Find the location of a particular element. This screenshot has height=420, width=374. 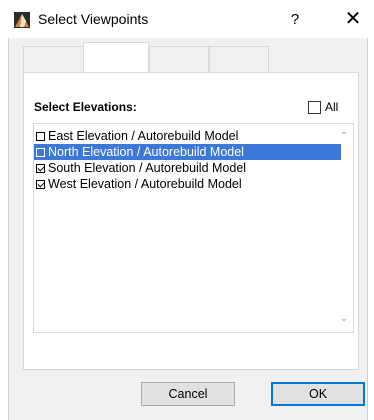

app-icon is located at coordinates (22, 20).